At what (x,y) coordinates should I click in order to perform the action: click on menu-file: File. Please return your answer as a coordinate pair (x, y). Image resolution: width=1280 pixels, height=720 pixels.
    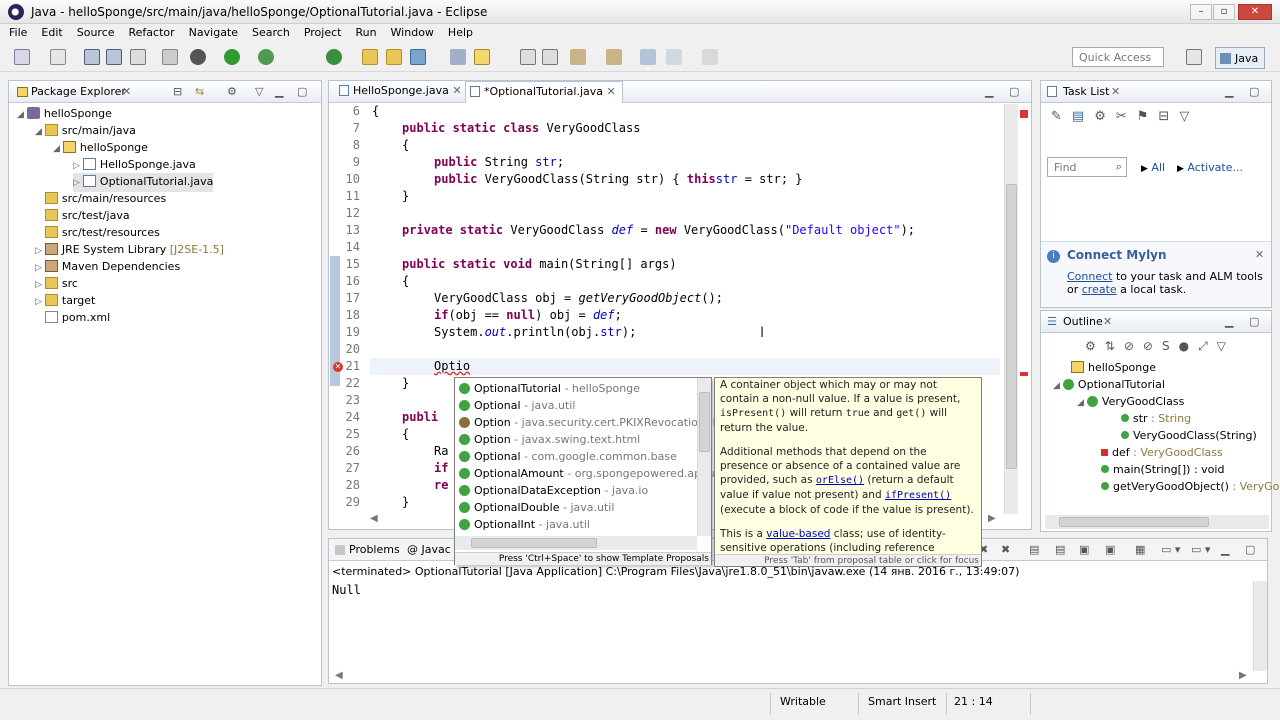
    Looking at the image, I should click on (16, 31).